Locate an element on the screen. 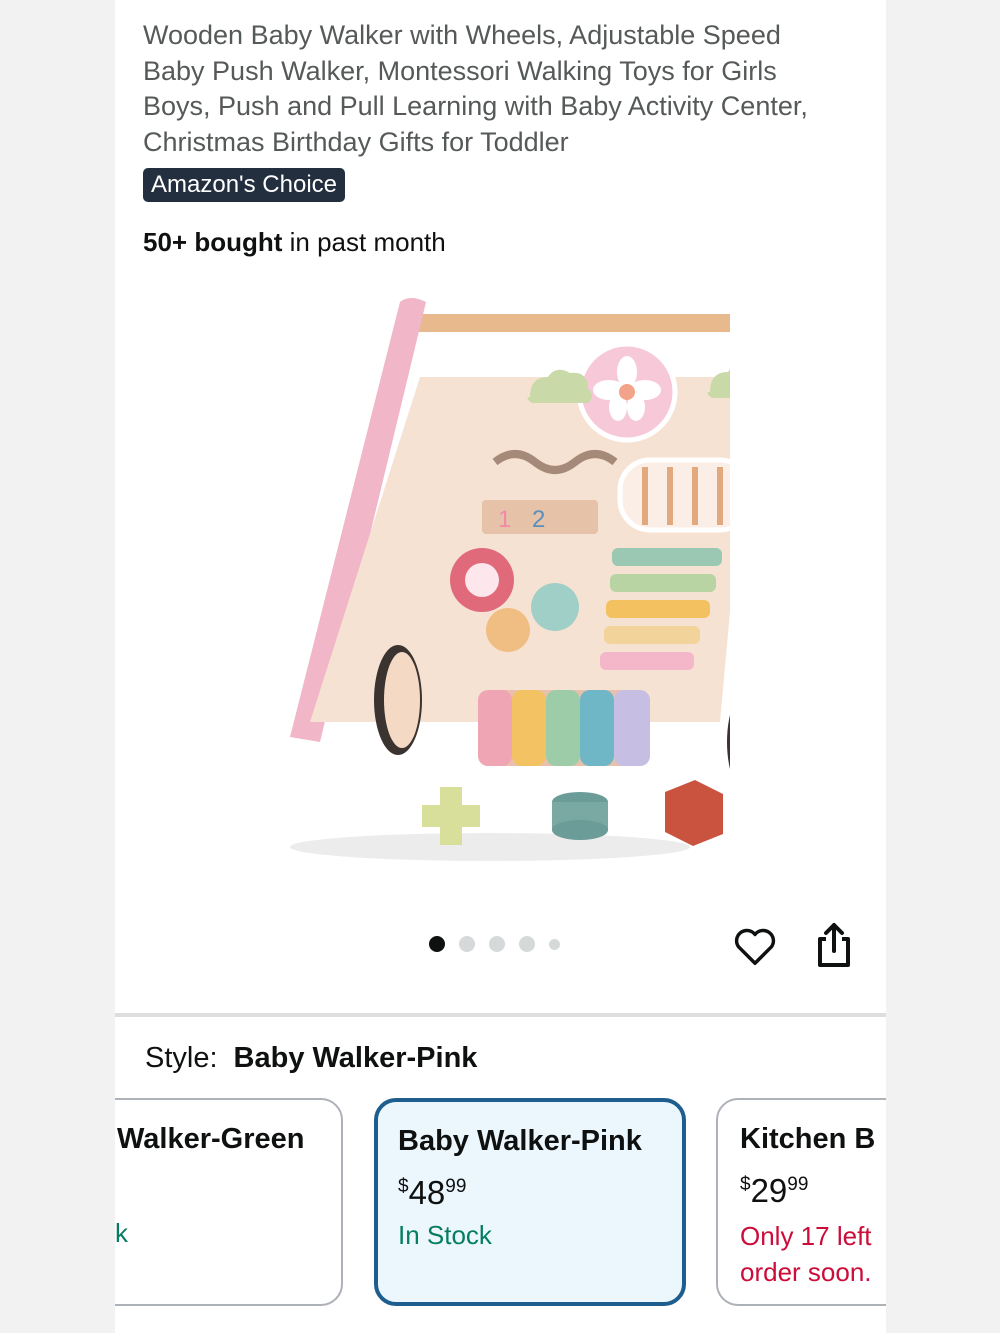  style-selector-label: Style: Baby Walker-Pink is located at coordinates (311, 1058).